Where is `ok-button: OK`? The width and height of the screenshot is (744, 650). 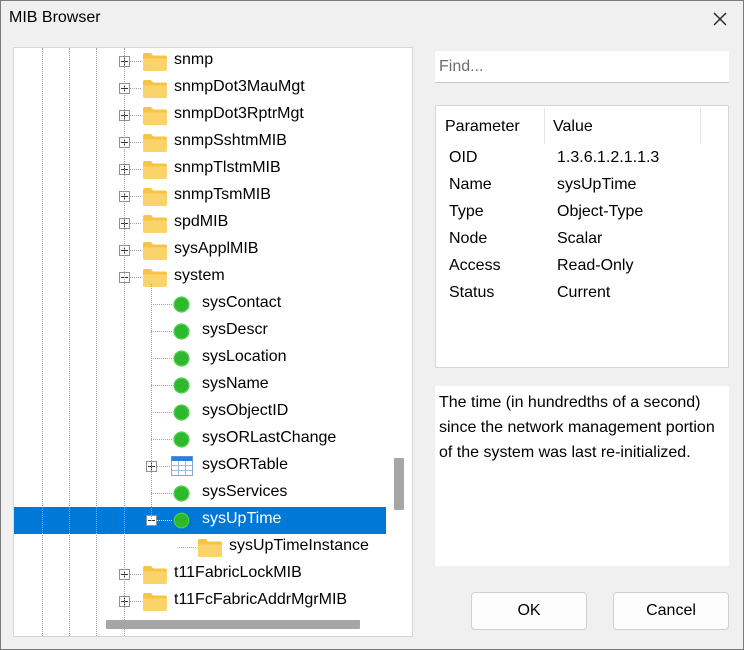
ok-button: OK is located at coordinates (529, 611).